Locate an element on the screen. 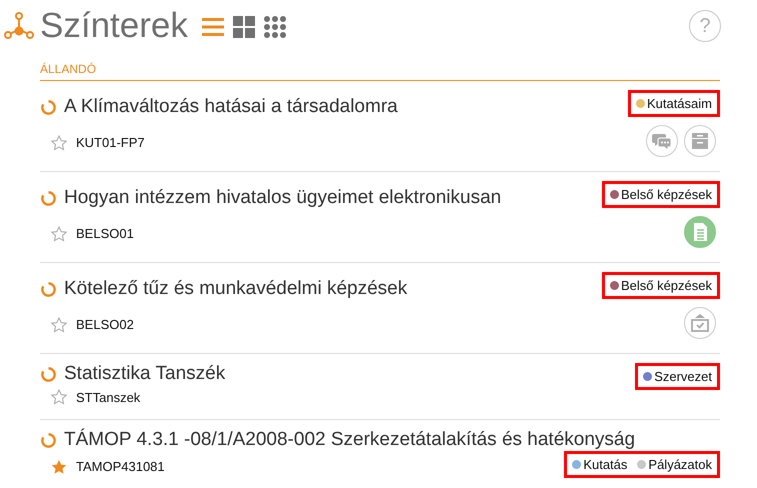 The width and height of the screenshot is (757, 488). network-logo-icon is located at coordinates (19, 26).